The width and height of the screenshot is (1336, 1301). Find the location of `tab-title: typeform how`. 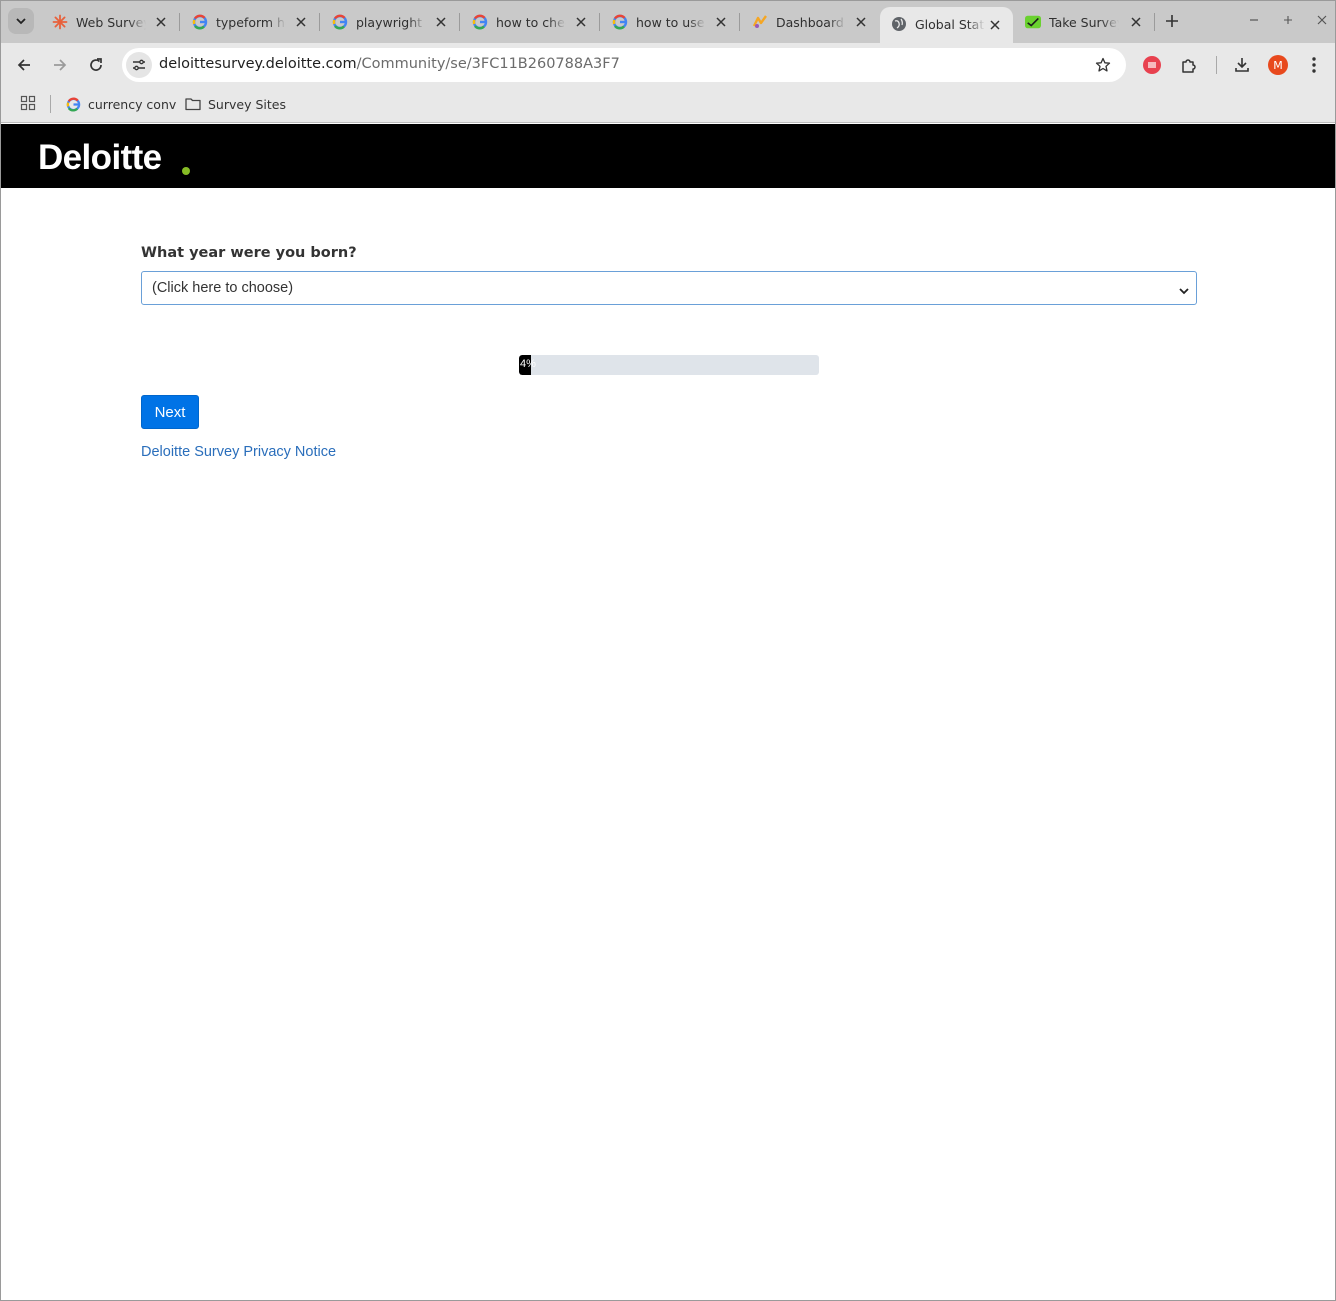

tab-title: typeform how is located at coordinates (251, 22).